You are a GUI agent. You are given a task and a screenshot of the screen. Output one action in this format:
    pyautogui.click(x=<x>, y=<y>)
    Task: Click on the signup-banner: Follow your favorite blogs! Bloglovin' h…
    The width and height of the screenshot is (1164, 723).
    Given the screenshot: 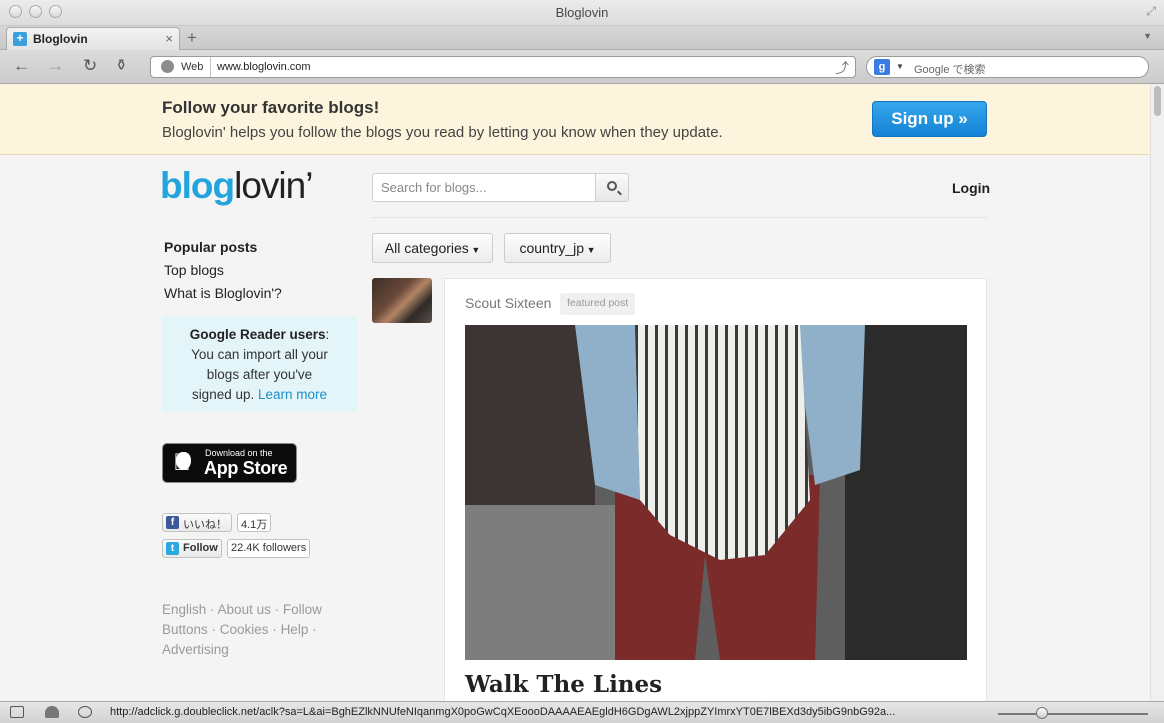 What is the action you would take?
    pyautogui.click(x=575, y=119)
    